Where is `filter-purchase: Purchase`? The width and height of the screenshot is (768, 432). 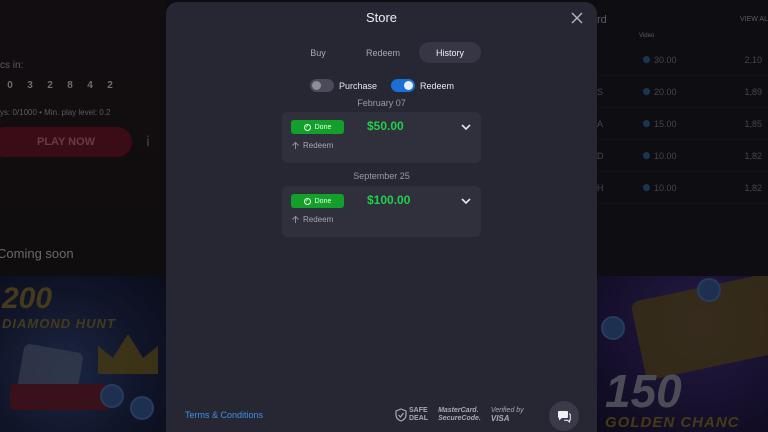
filter-purchase: Purchase is located at coordinates (343, 85).